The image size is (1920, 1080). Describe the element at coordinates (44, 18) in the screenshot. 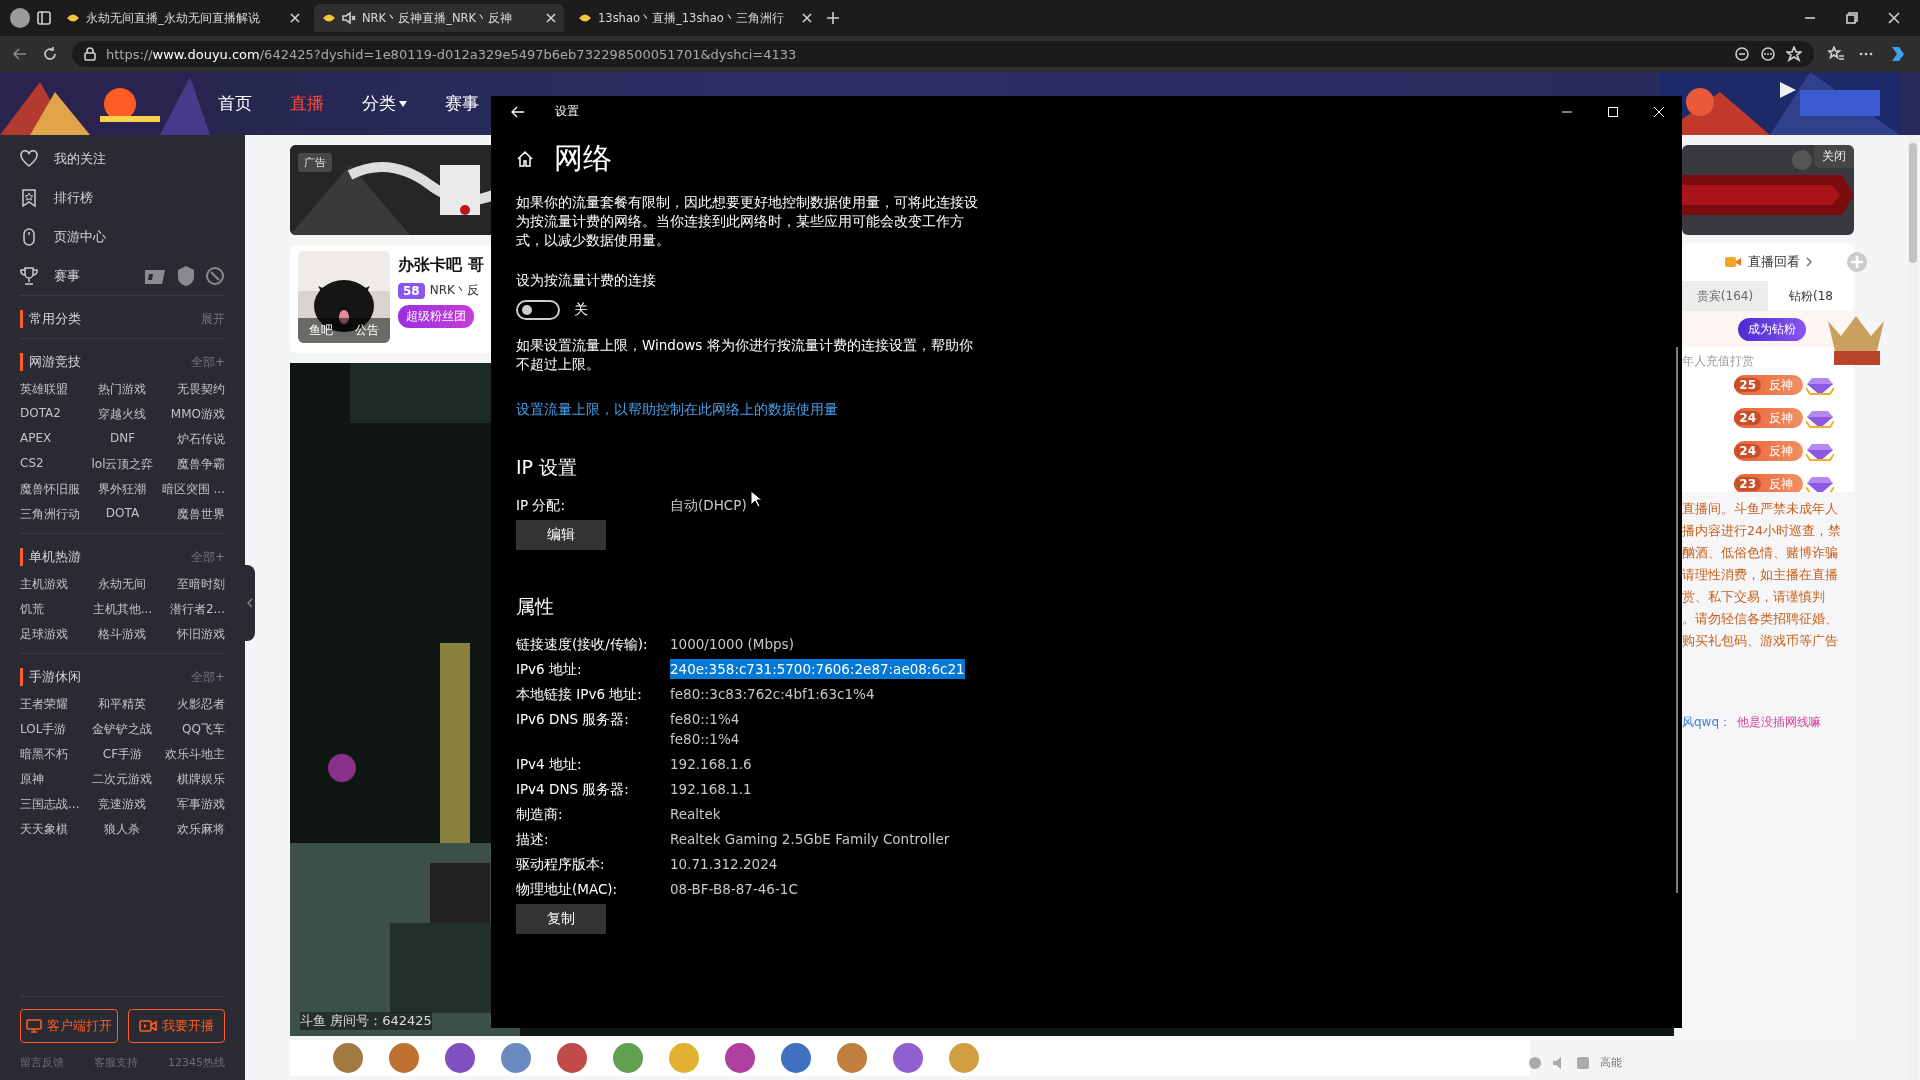

I see `tab-actions-icon` at that location.